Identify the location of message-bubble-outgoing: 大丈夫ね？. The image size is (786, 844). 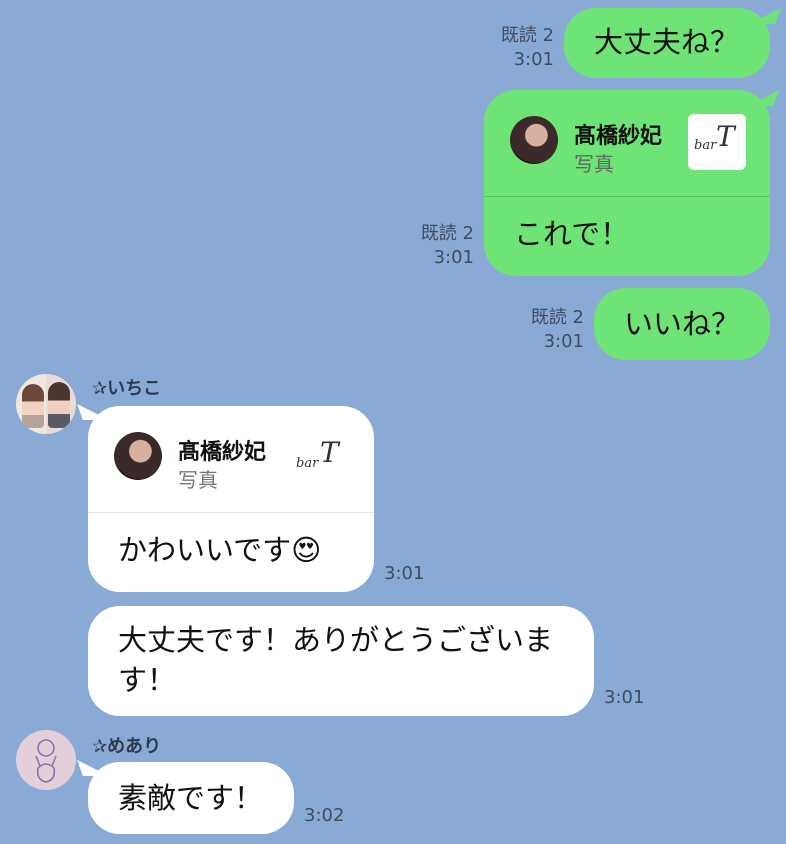
(667, 43).